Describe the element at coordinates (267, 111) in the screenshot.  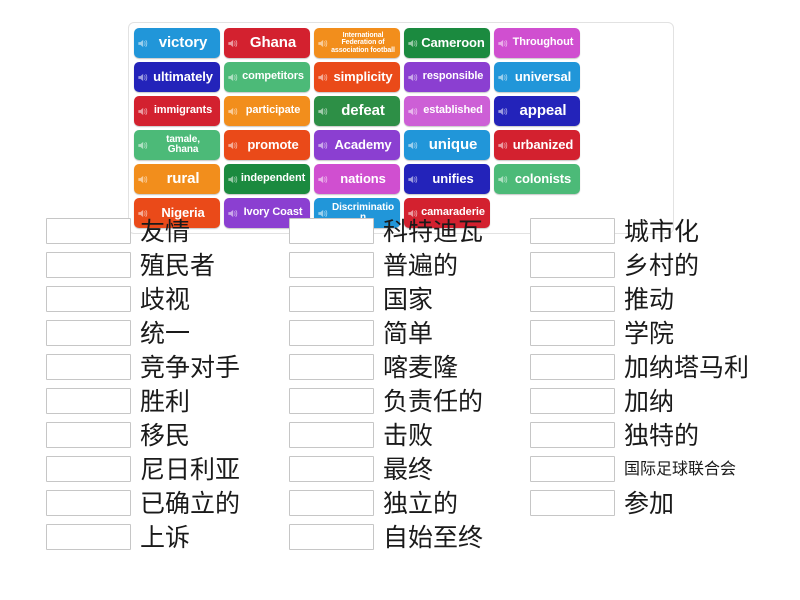
I see `word-tile: participate` at that location.